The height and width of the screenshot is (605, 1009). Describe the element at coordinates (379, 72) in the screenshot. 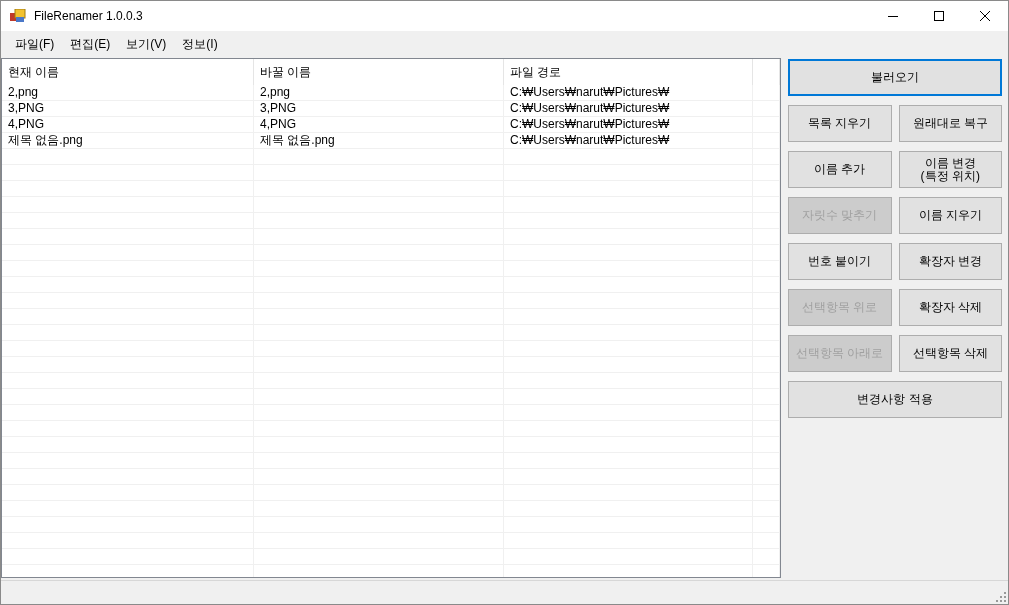

I see `column-header: 바꿀 이름` at that location.